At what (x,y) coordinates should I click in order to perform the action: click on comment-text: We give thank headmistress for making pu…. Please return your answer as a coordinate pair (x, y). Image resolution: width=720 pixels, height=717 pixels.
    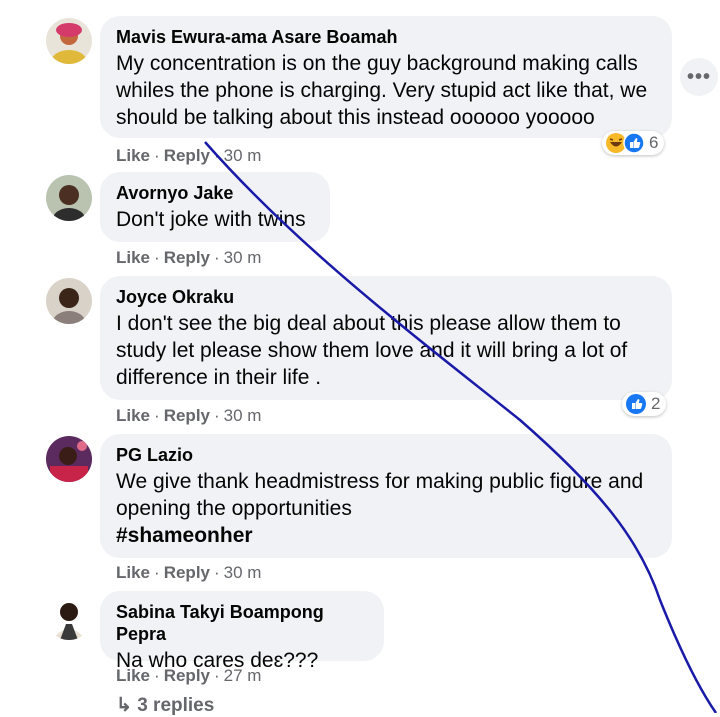
    Looking at the image, I should click on (386, 508).